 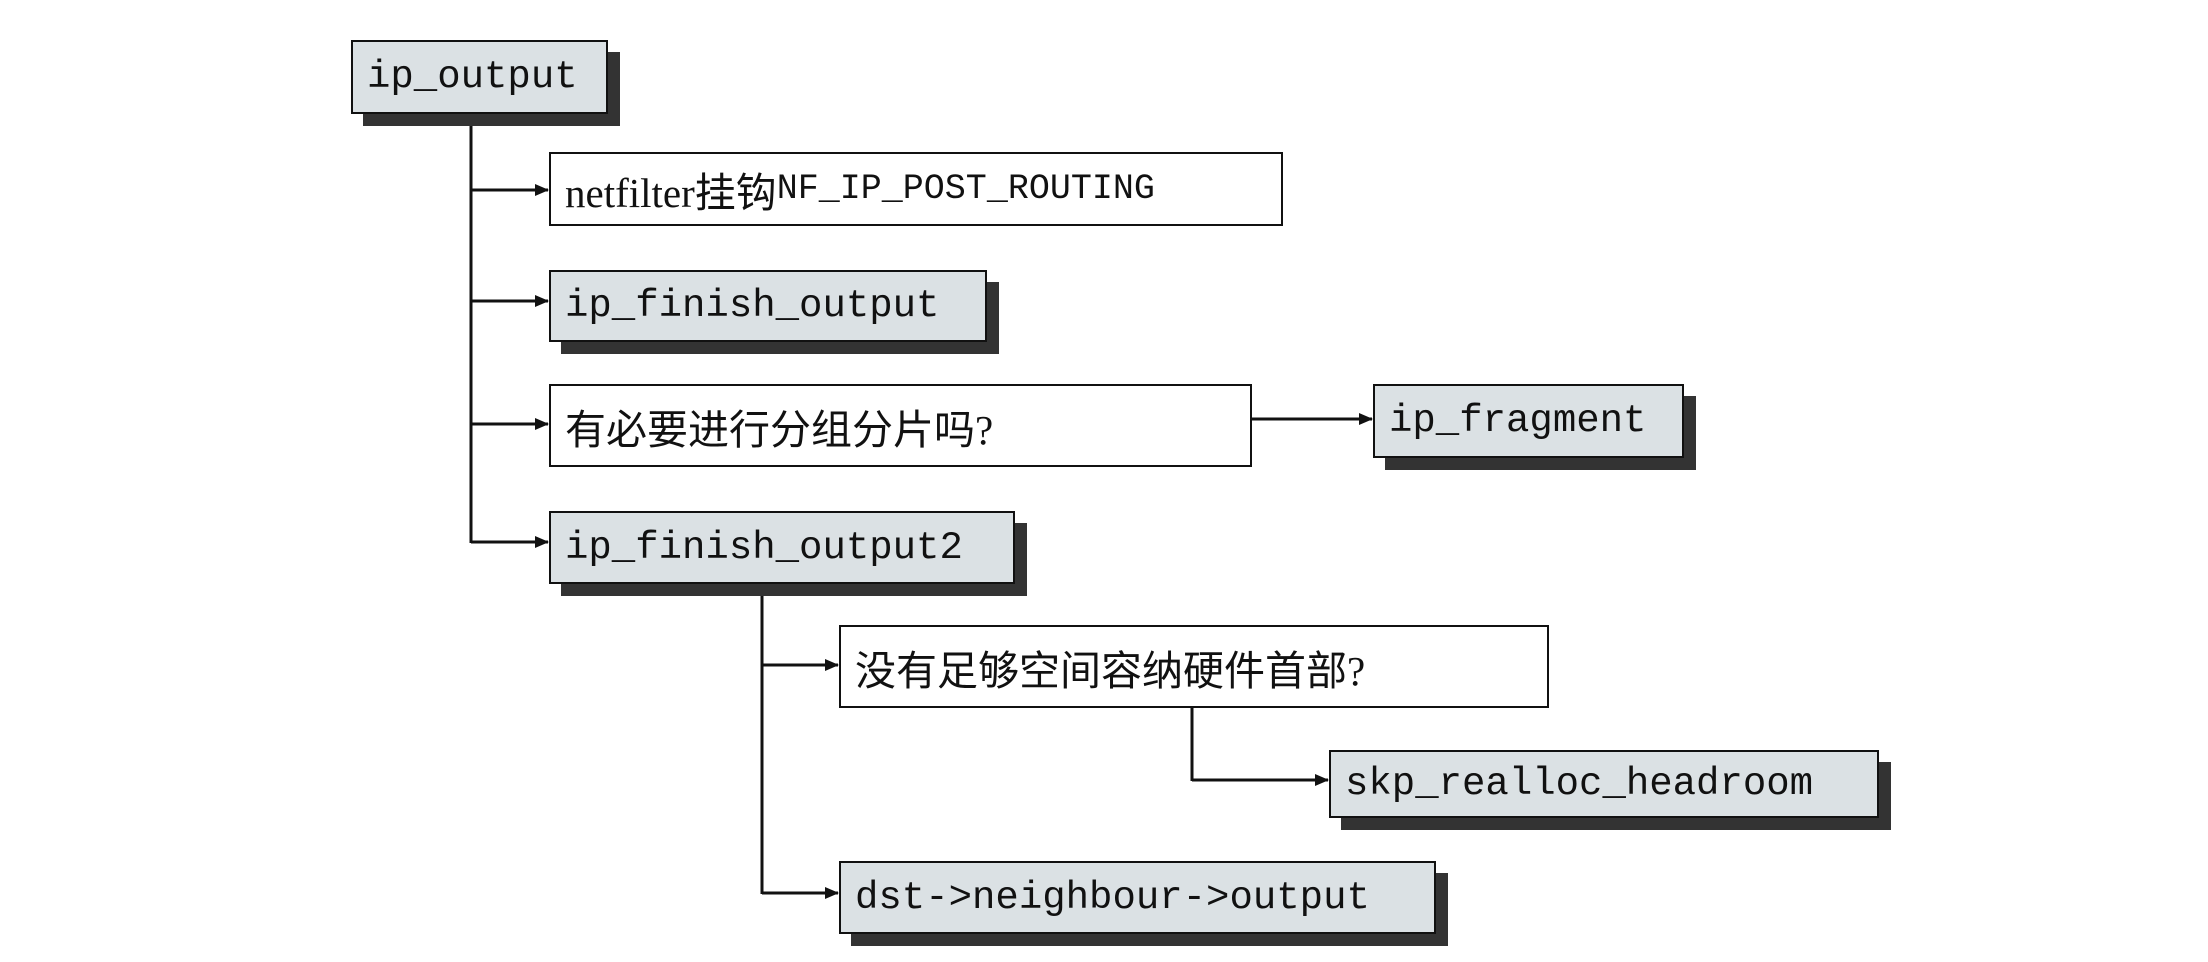 I want to click on skb-realloc-headroom-label: skp_realloc_headroom, so click(x=1579, y=784).